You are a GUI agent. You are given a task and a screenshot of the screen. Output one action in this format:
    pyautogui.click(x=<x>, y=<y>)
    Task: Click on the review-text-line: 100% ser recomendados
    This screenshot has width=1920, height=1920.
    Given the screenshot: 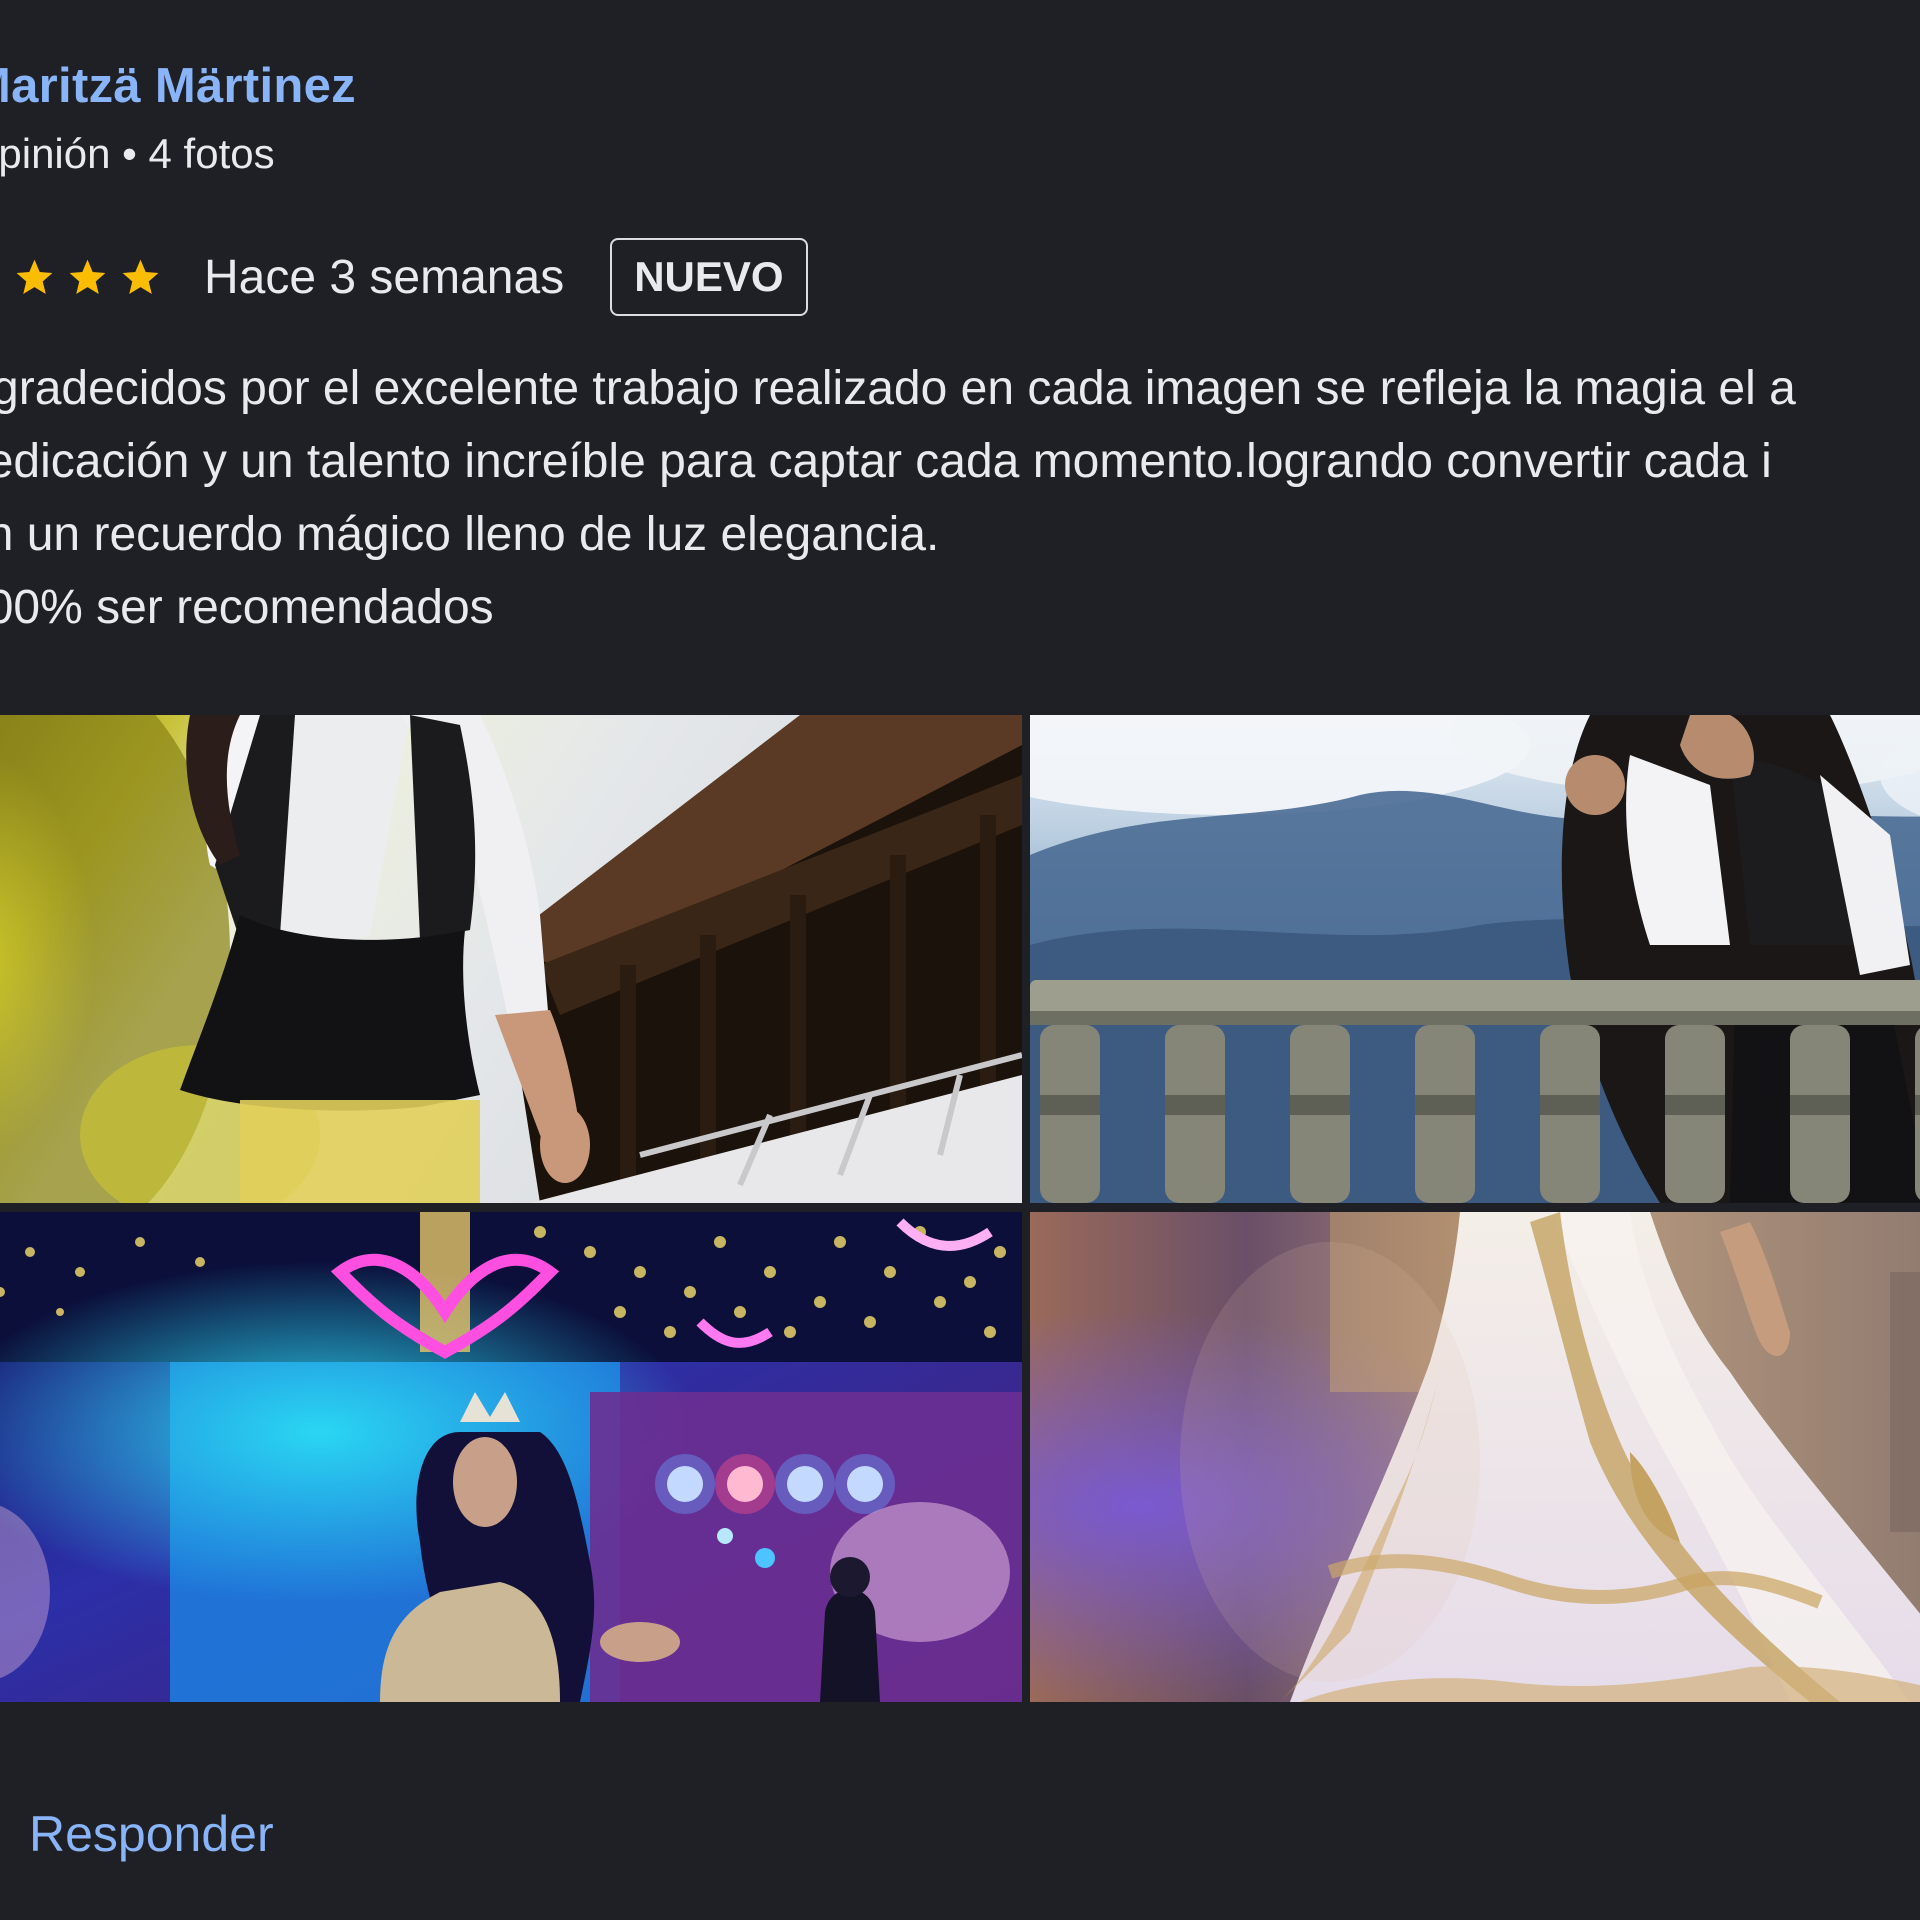 What is the action you would take?
    pyautogui.click(x=247, y=607)
    